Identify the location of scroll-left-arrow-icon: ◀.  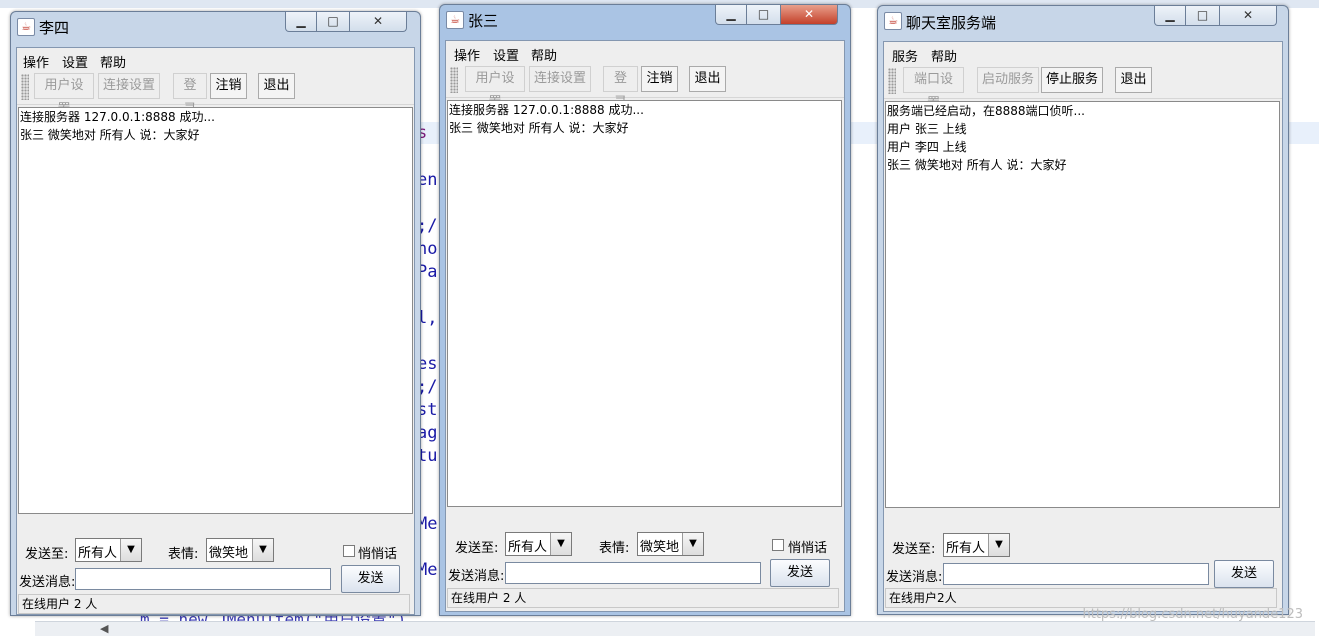
(104, 628).